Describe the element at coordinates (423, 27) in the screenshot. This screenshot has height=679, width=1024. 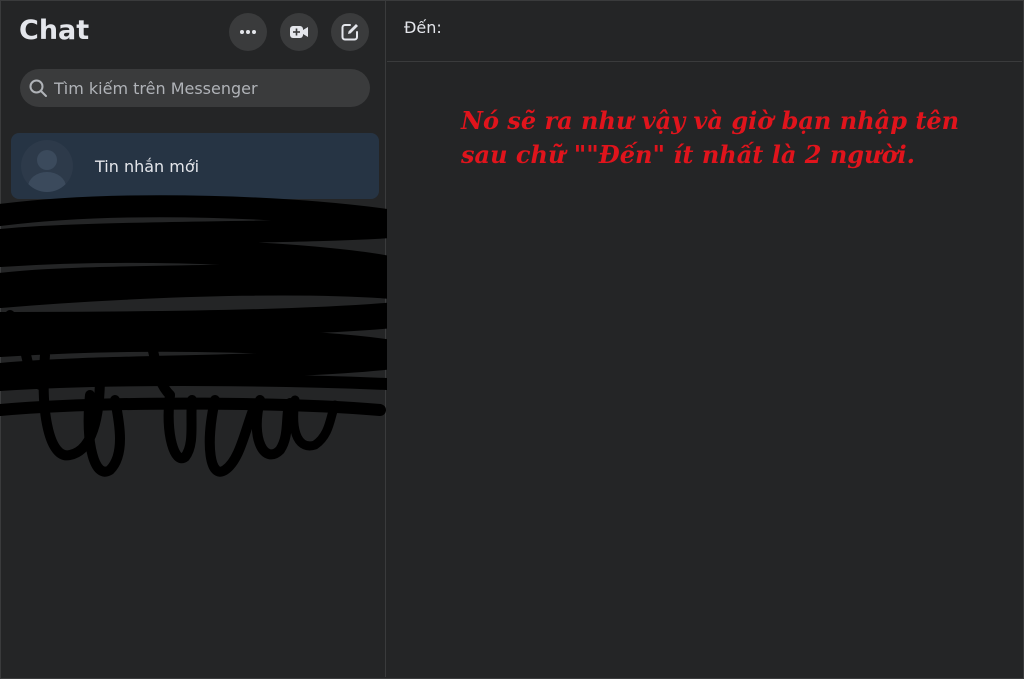
I see `to-label: Đến:` at that location.